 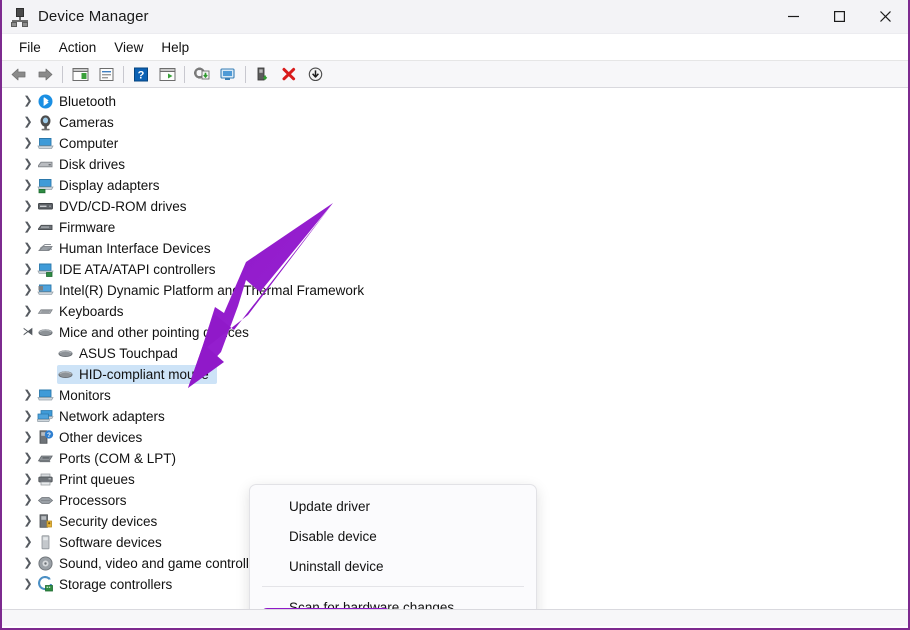 What do you see at coordinates (106, 74) in the screenshot?
I see `properties-panel-icon` at bounding box center [106, 74].